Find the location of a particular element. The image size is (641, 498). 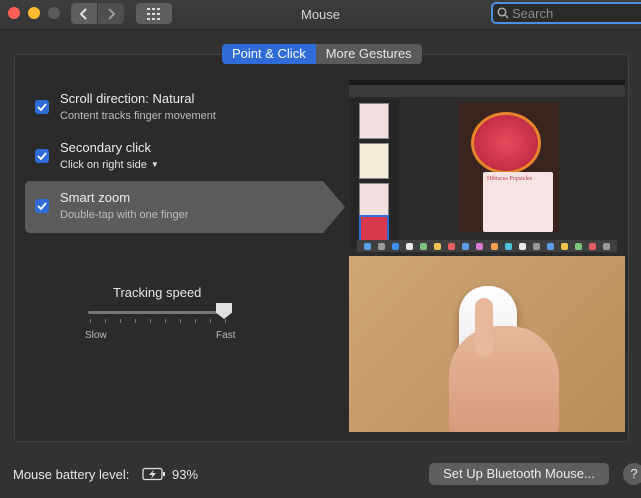

search-box is located at coordinates (566, 13).